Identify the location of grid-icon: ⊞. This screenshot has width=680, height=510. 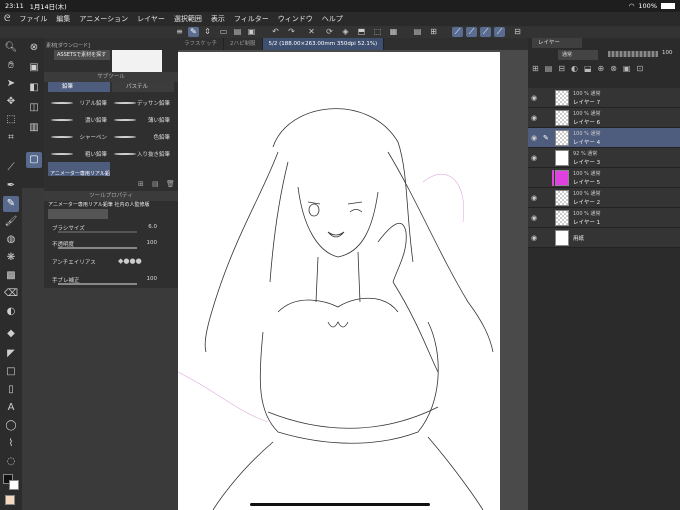
(433, 32).